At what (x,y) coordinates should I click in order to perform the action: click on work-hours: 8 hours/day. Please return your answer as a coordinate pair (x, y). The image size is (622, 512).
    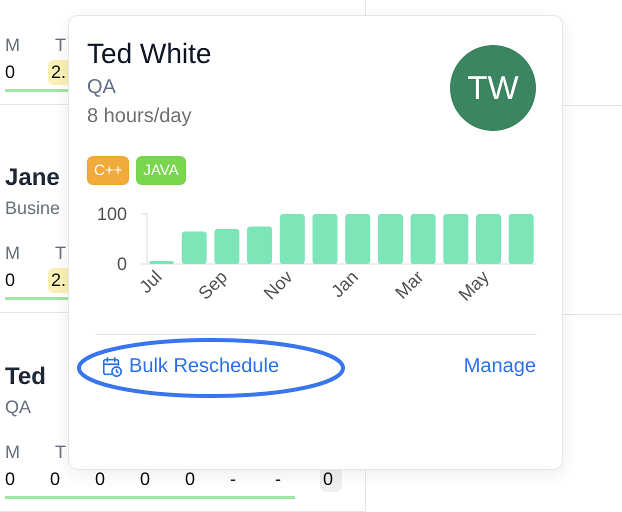
    Looking at the image, I should click on (140, 116).